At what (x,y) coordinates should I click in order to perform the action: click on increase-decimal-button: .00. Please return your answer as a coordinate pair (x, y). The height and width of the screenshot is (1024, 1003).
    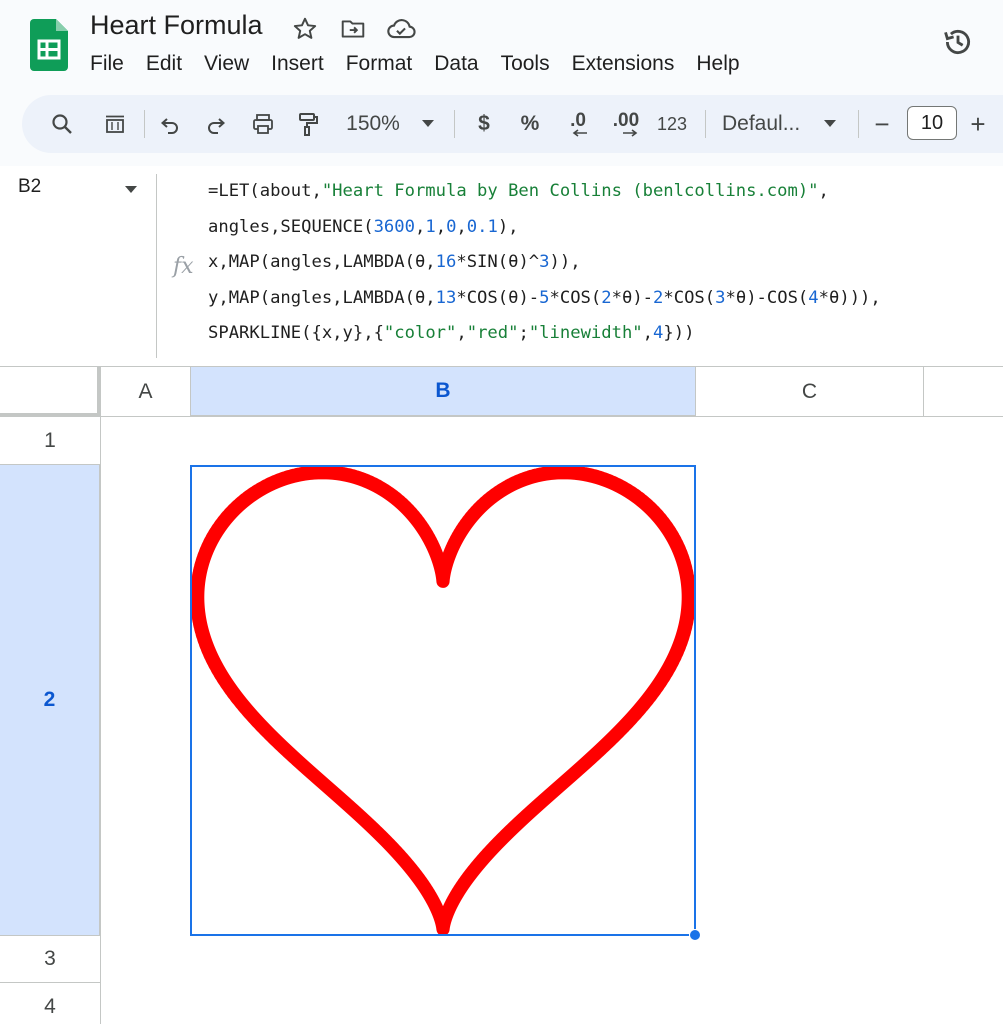
    Looking at the image, I should click on (626, 124).